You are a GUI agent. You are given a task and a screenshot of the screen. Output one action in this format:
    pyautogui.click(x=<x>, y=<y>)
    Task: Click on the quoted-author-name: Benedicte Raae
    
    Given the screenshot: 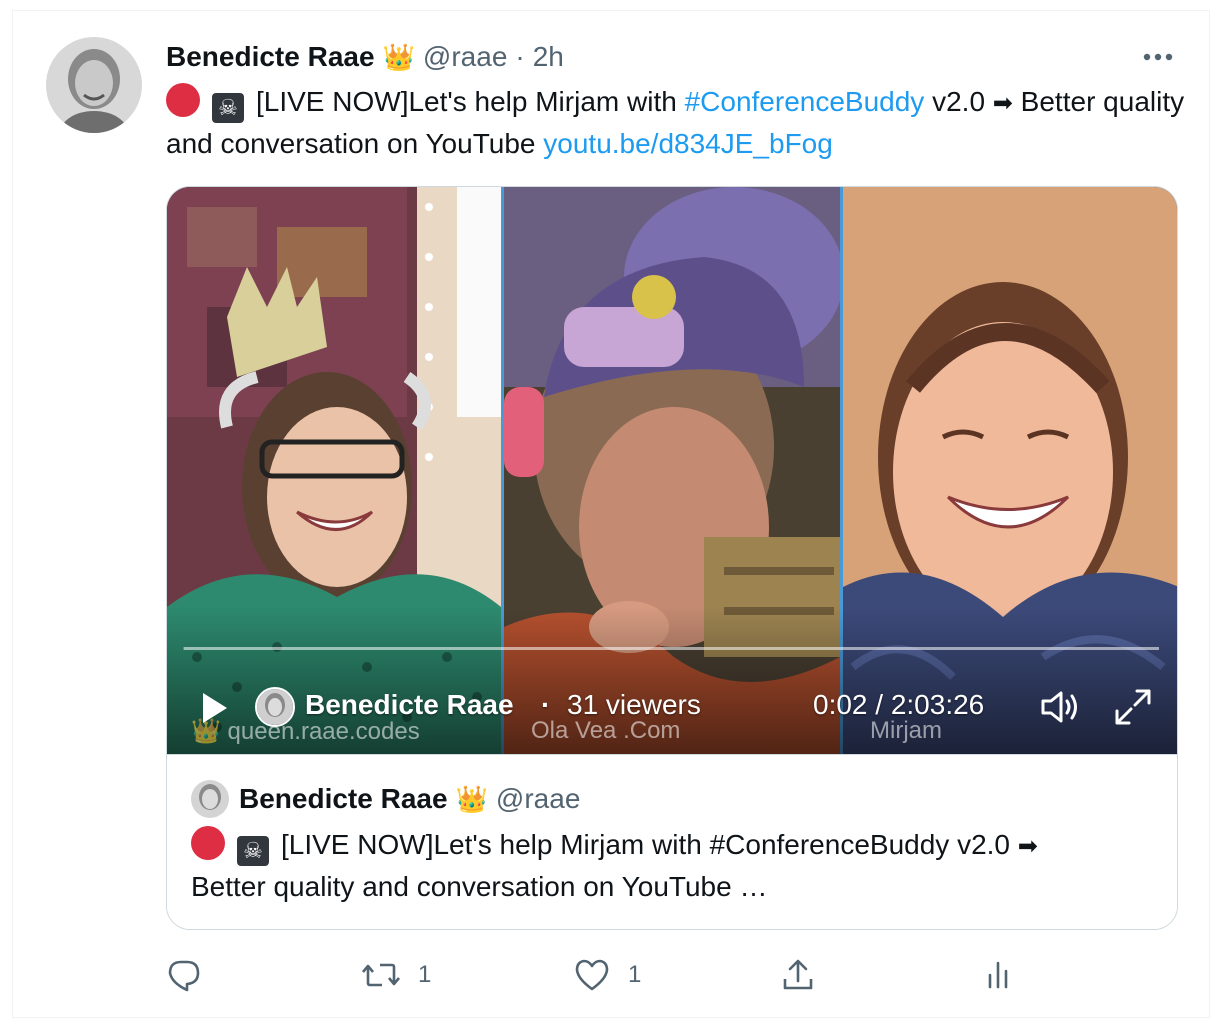 What is the action you would take?
    pyautogui.click(x=343, y=798)
    